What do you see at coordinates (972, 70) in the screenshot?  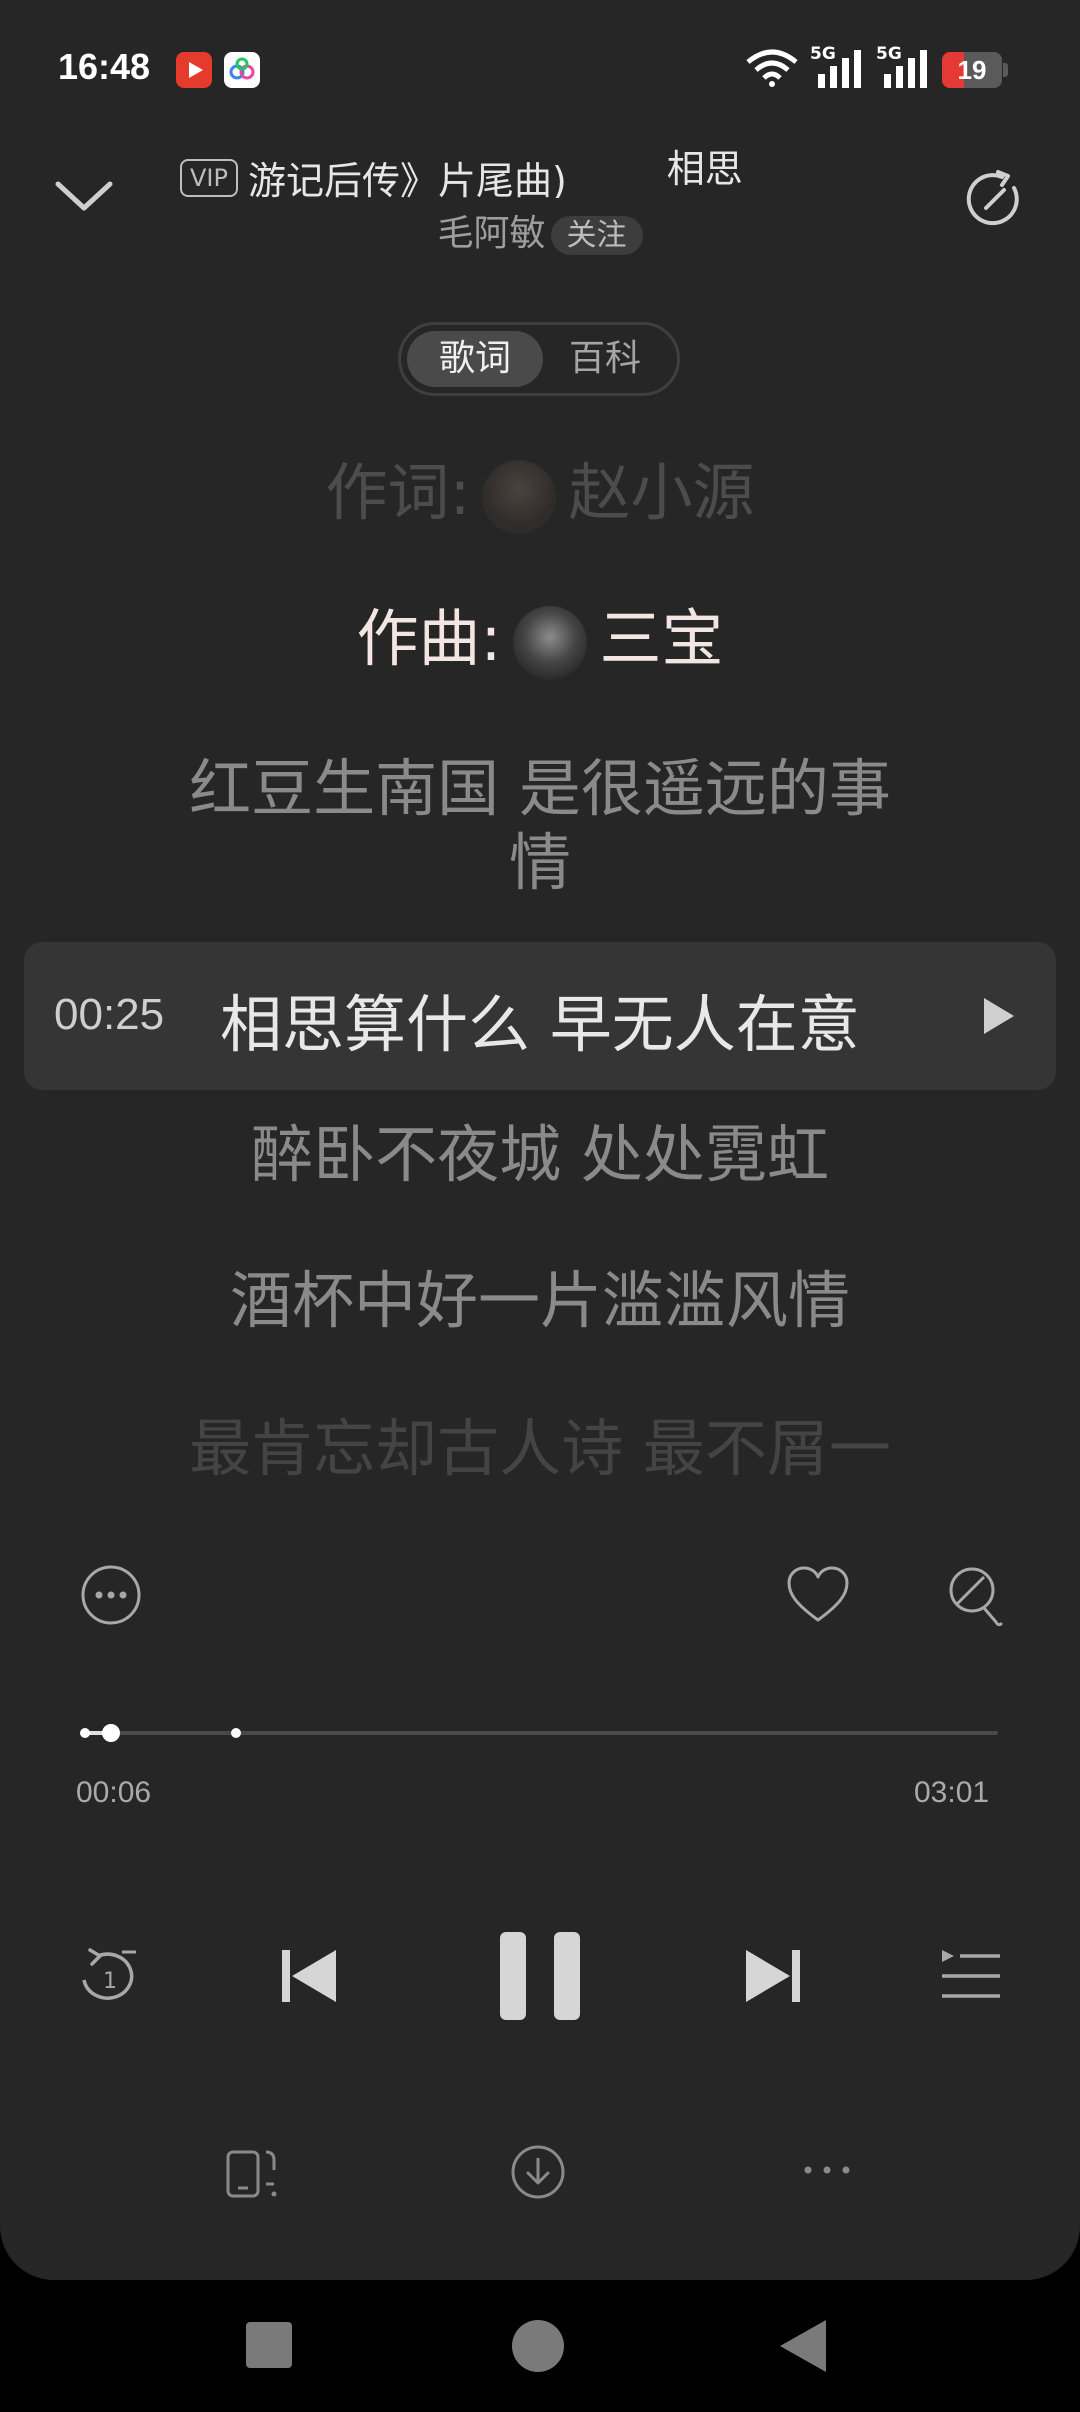 I see `battery-level: 19` at bounding box center [972, 70].